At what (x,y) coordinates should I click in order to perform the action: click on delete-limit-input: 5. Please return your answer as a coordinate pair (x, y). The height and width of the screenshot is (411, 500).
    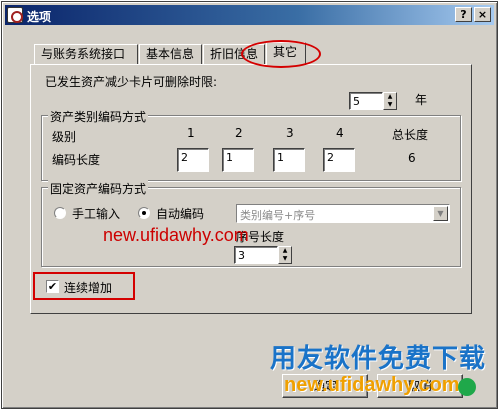
    Looking at the image, I should click on (366, 101).